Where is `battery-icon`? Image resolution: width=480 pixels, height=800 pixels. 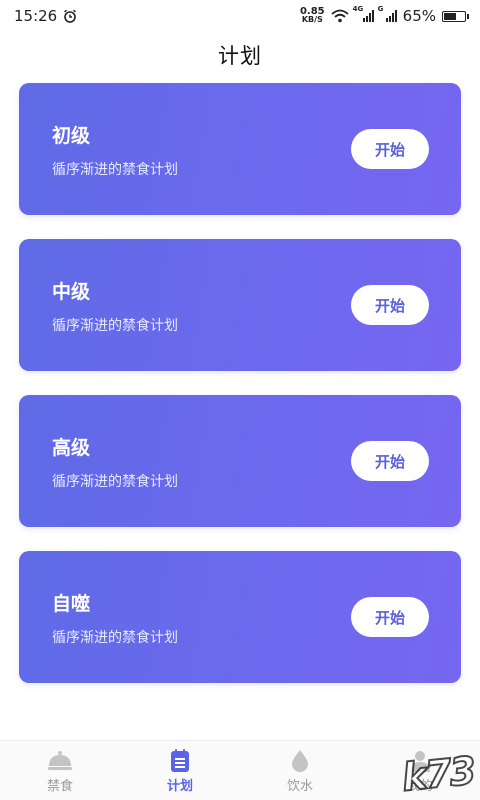
battery-icon is located at coordinates (455, 16).